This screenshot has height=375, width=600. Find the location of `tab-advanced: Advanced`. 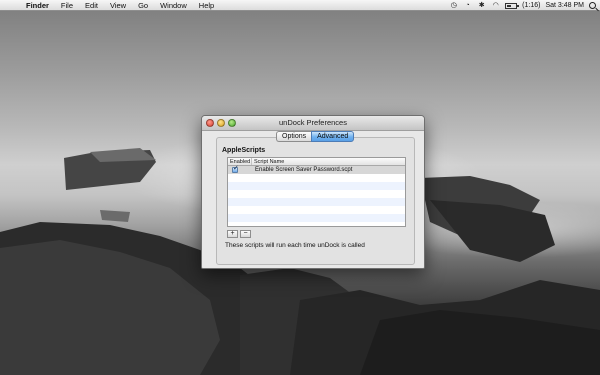

tab-advanced: Advanced is located at coordinates (333, 136).